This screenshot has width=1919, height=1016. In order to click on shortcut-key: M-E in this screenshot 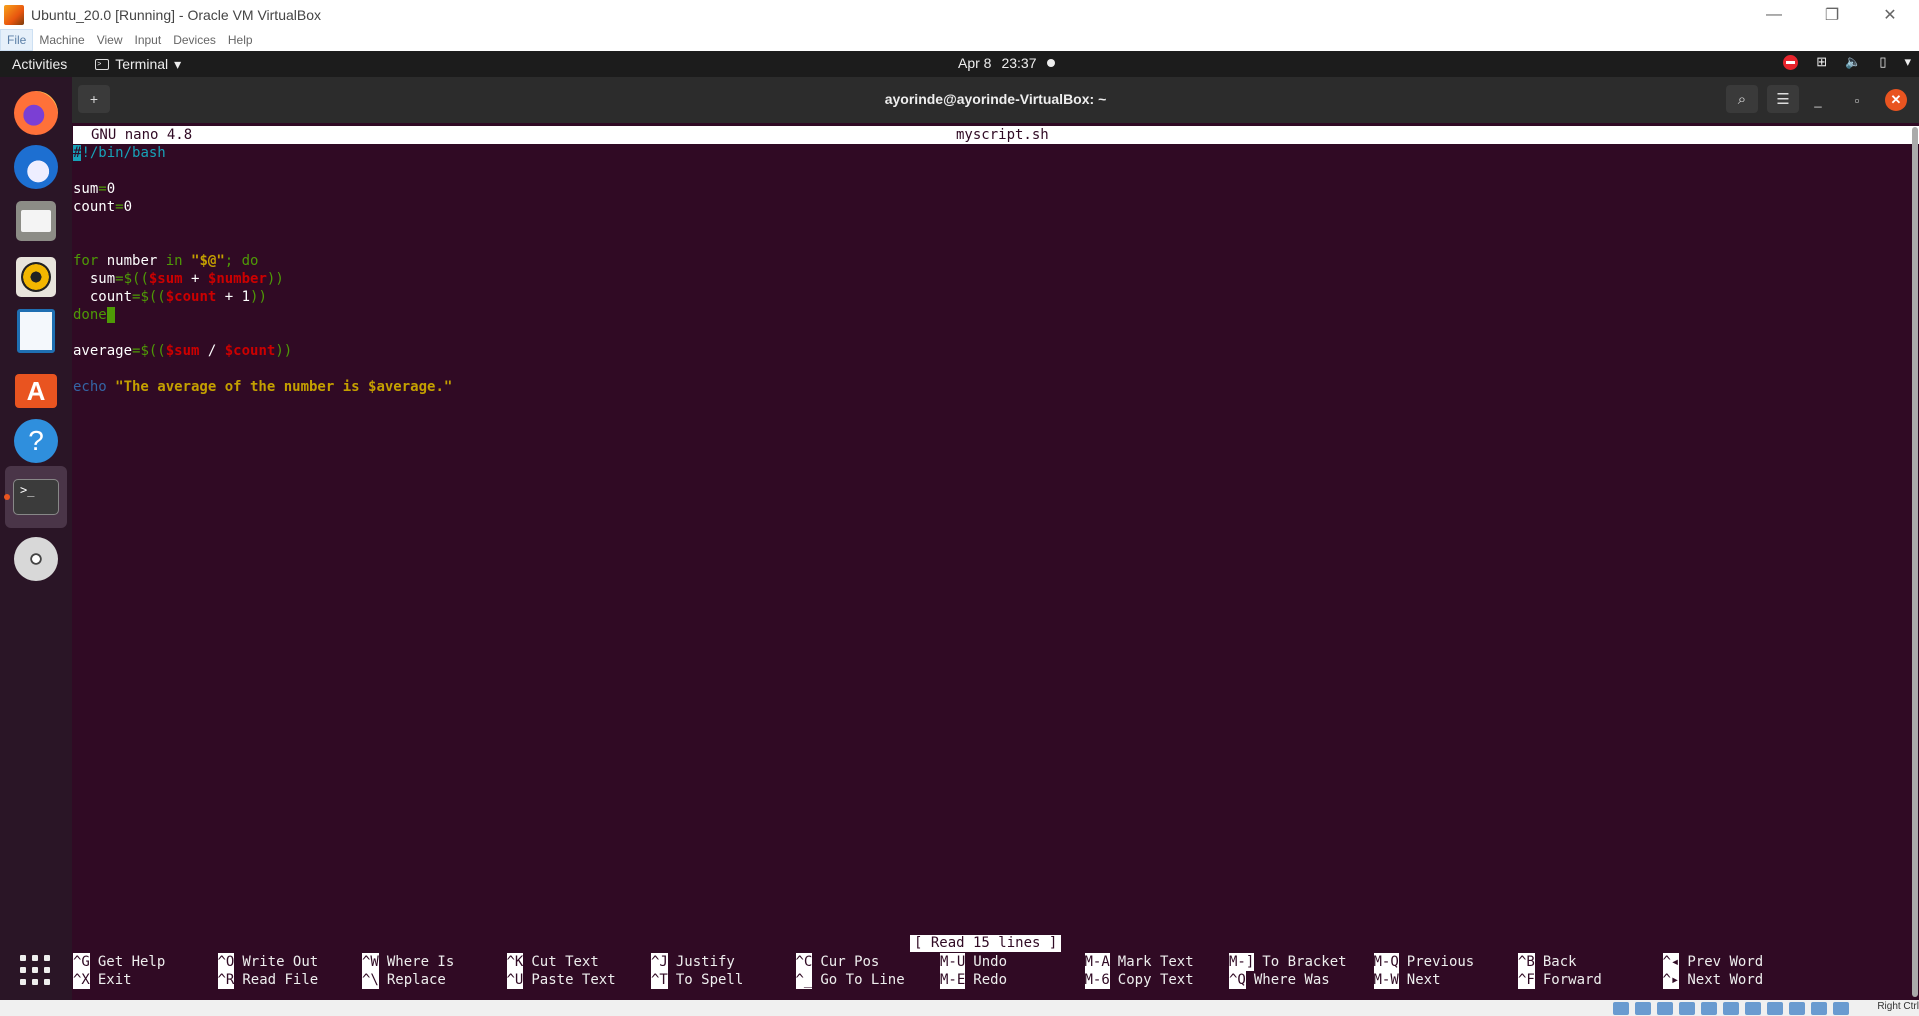, I will do `click(953, 980)`.